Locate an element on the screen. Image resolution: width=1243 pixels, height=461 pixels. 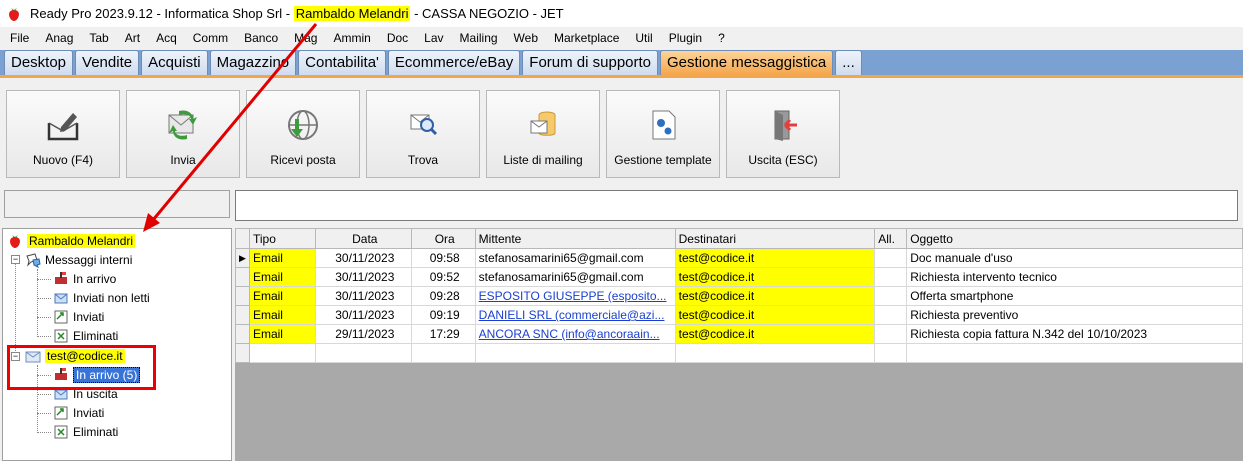
menu-help: ? is located at coordinates (721, 38).